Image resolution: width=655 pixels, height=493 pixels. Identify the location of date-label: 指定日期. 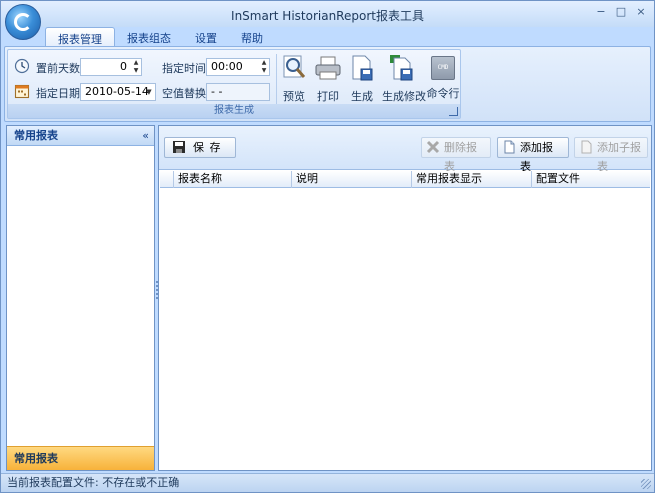
(58, 93).